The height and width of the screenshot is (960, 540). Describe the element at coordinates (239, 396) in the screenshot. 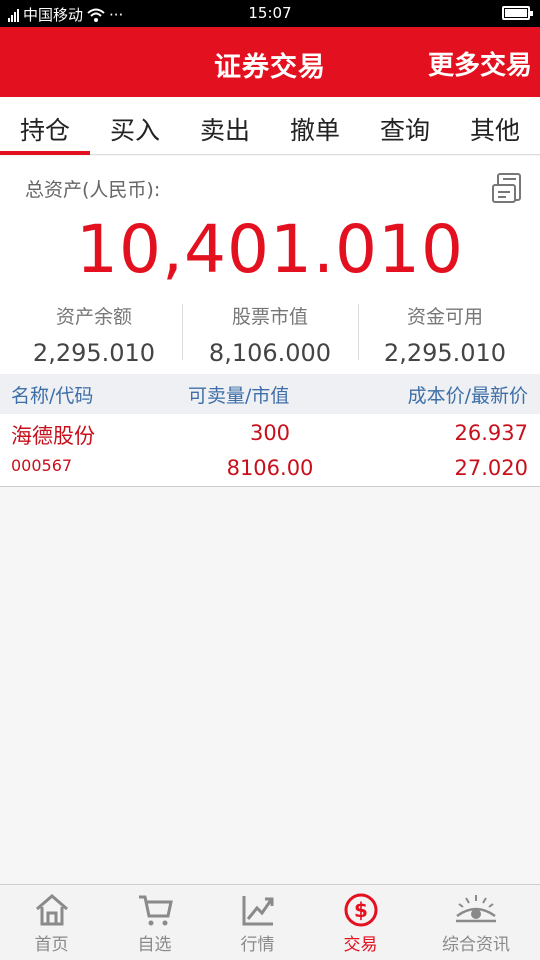

I see `col-sellable-value: 可卖量/市值` at that location.